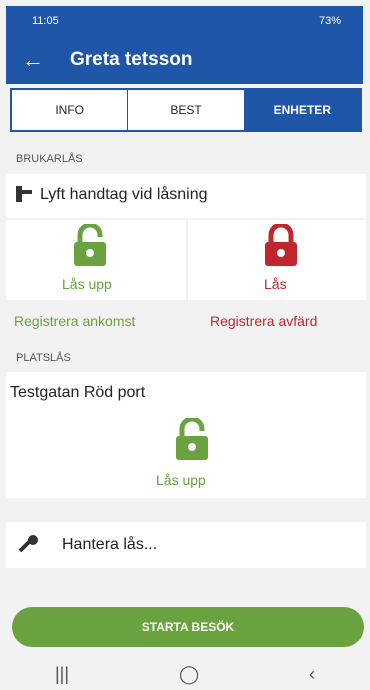  What do you see at coordinates (329, 21) in the screenshot?
I see `status-battery: 73%` at bounding box center [329, 21].